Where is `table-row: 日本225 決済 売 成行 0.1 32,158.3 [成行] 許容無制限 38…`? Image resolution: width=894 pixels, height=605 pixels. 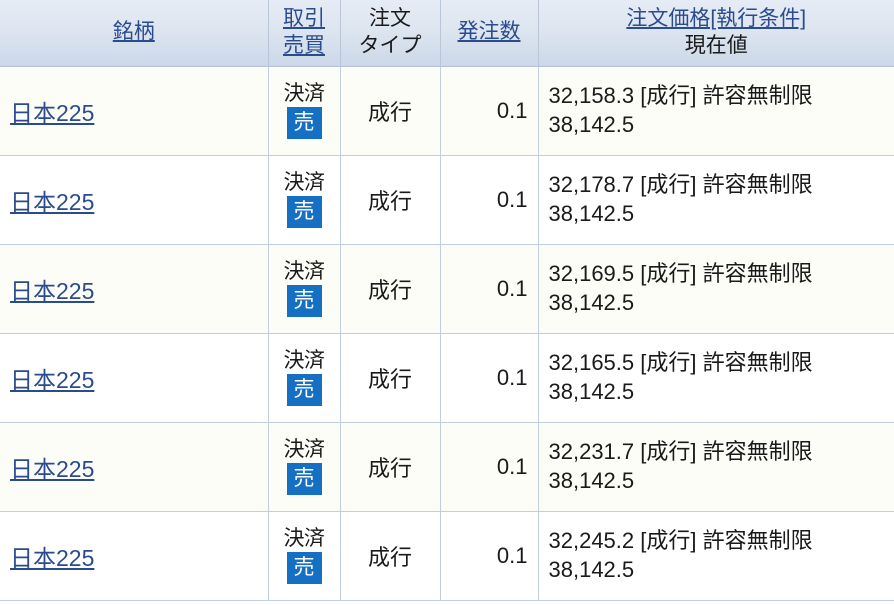 table-row: 日本225 決済 売 成行 0.1 32,158.3 [成行] 許容無制限 38… is located at coordinates (447, 111).